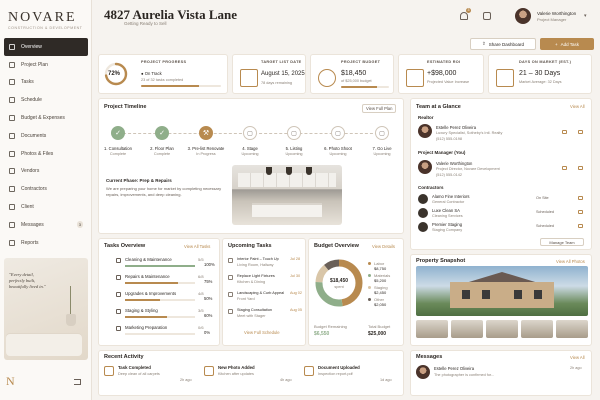 The height and width of the screenshot is (400, 600). Describe the element at coordinates (197, 246) in the screenshot. I see `view-all-tasks-link: View All Tasks` at that location.